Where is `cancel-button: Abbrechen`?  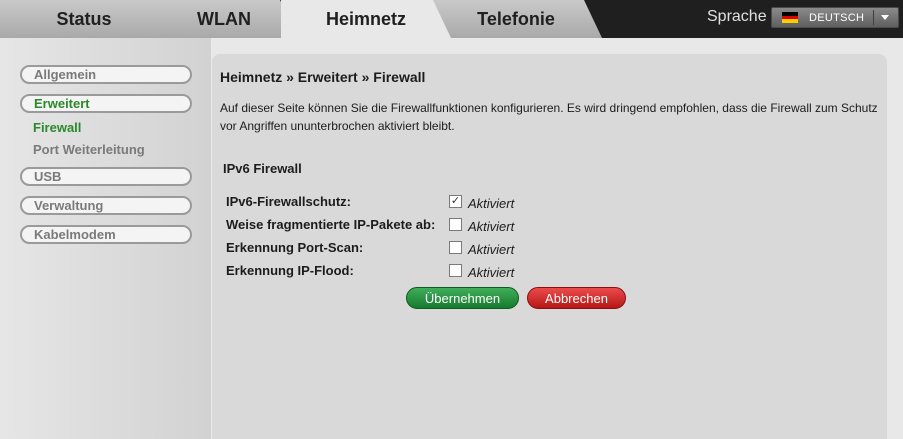 cancel-button: Abbrechen is located at coordinates (576, 298).